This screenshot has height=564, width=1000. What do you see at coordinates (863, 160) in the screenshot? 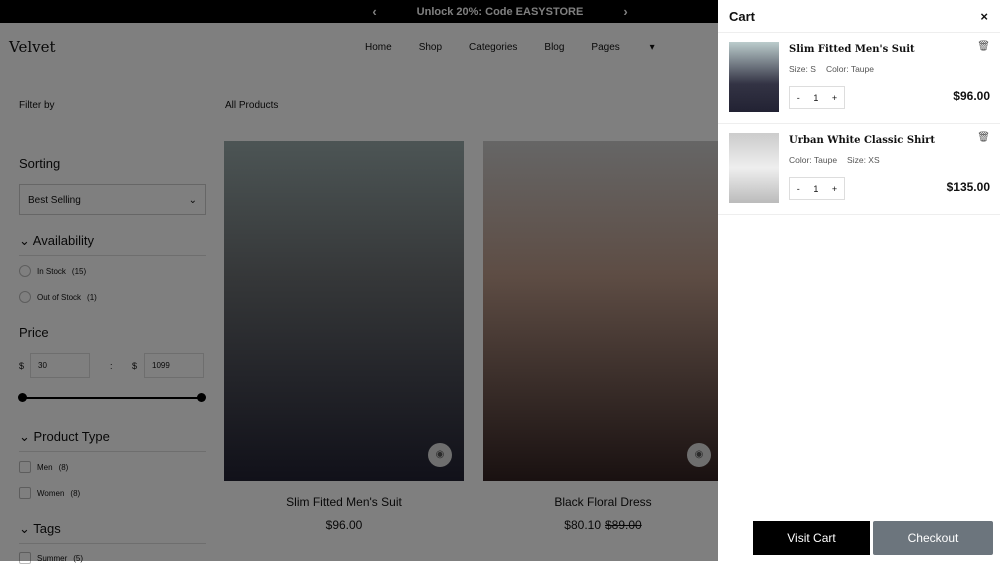
I see `item-meta: Size: XS` at bounding box center [863, 160].